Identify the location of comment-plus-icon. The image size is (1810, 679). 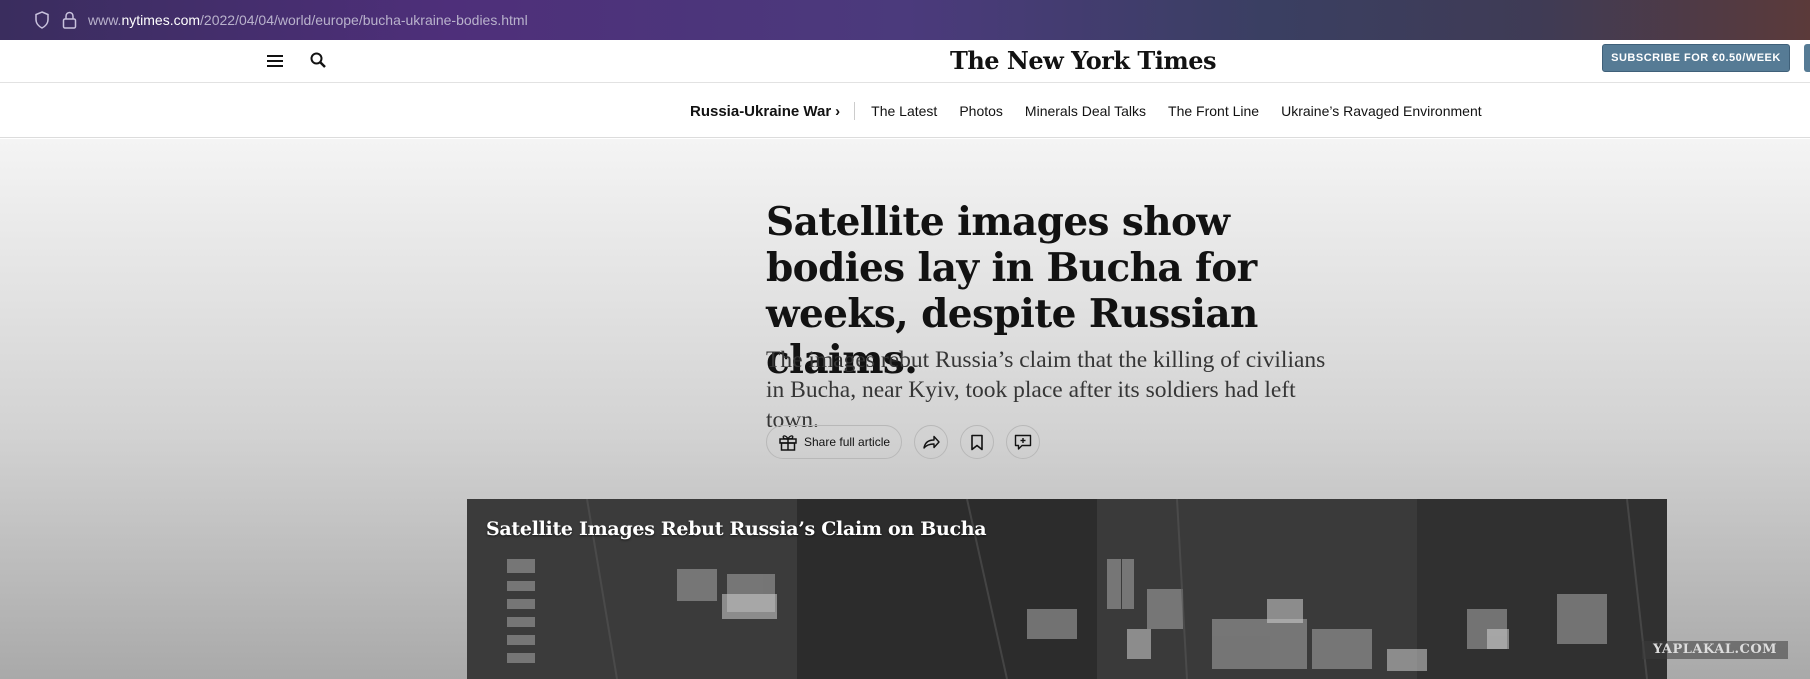
(1023, 442).